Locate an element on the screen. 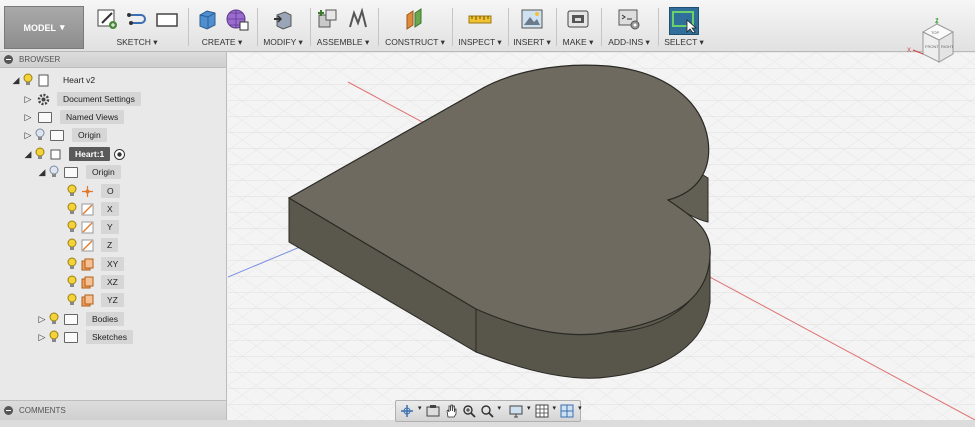 Image resolution: width=975 pixels, height=427 pixels. tree-origin-plane-yz: YZ is located at coordinates (95, 300).